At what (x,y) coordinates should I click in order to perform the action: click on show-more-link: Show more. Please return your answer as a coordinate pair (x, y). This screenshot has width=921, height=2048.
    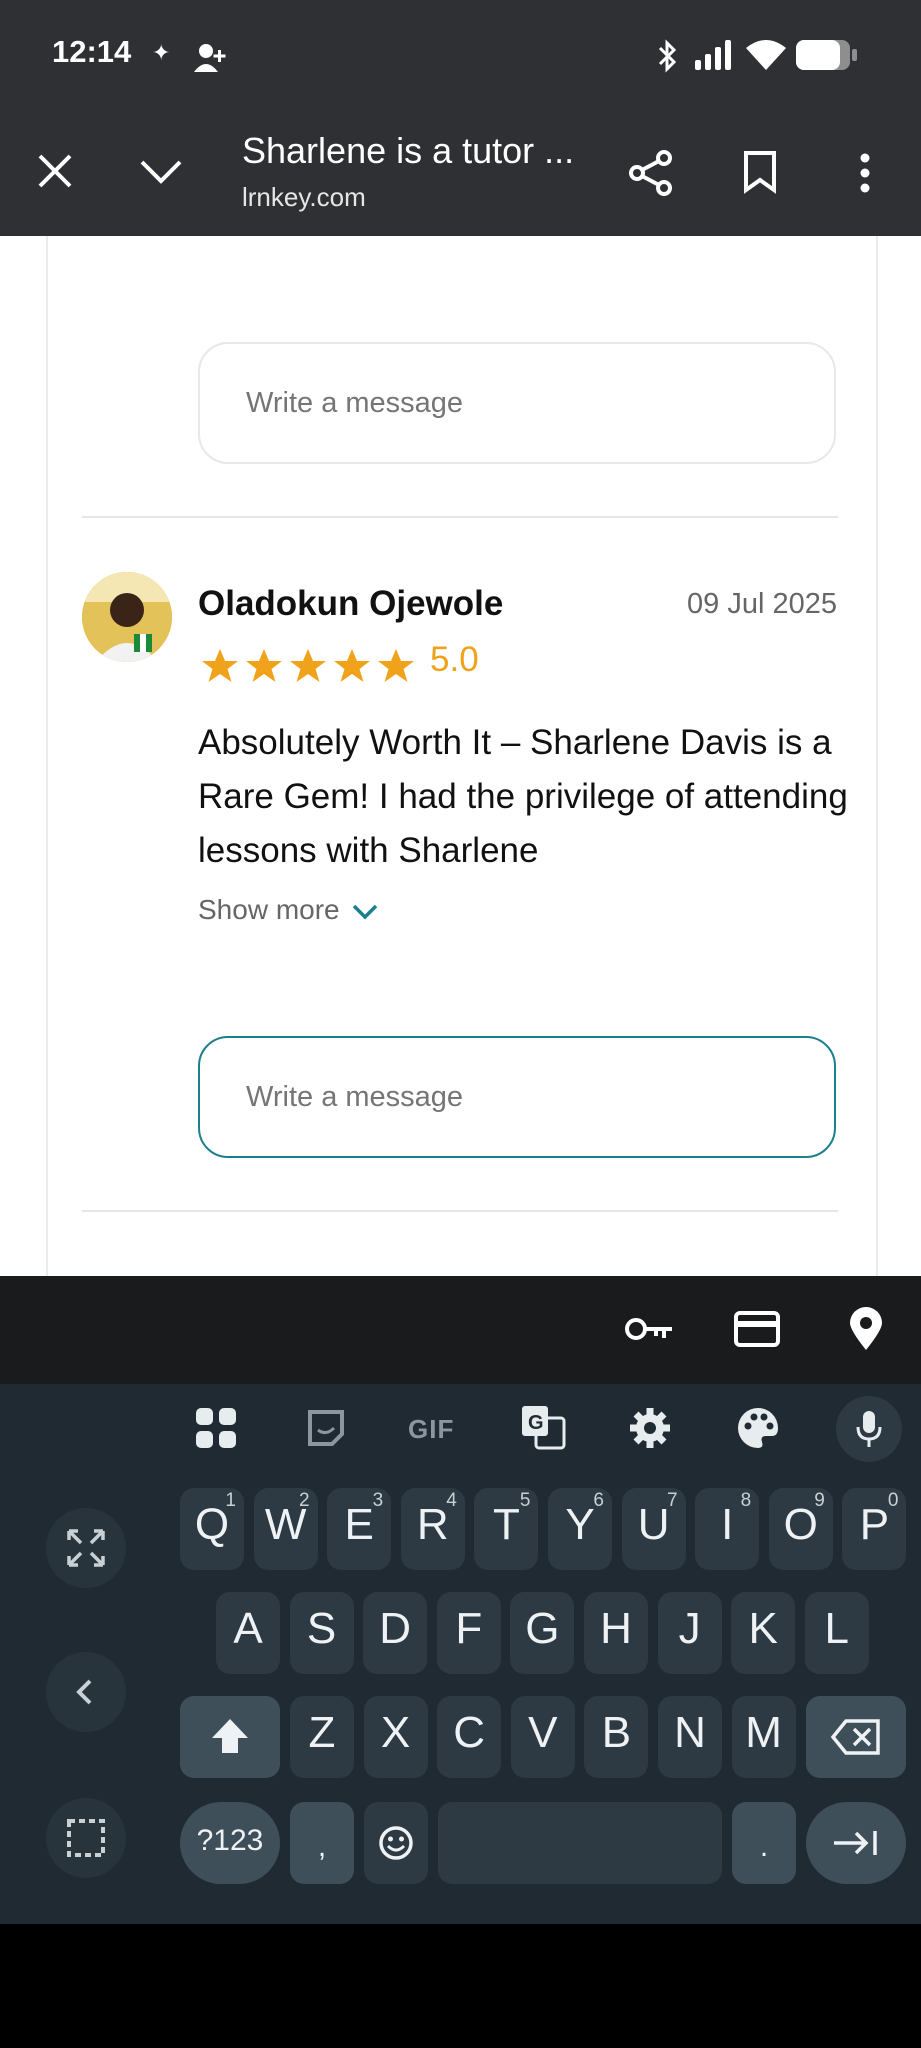
    Looking at the image, I should click on (288, 910).